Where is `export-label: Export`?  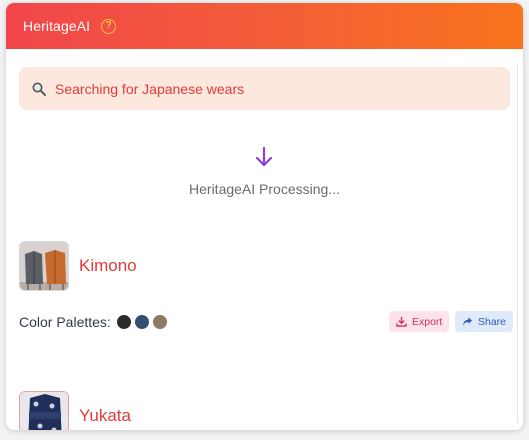
export-label: Export is located at coordinates (427, 321).